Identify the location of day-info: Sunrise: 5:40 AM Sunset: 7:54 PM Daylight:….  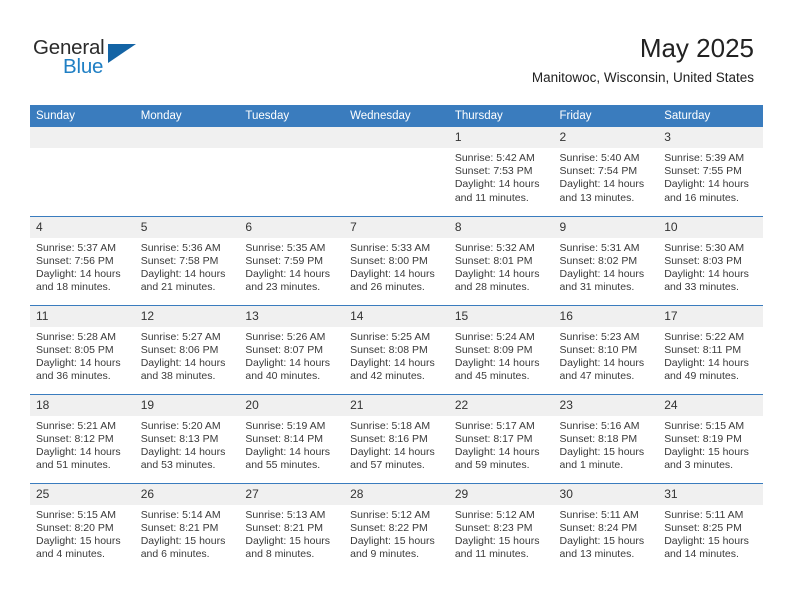
(606, 176).